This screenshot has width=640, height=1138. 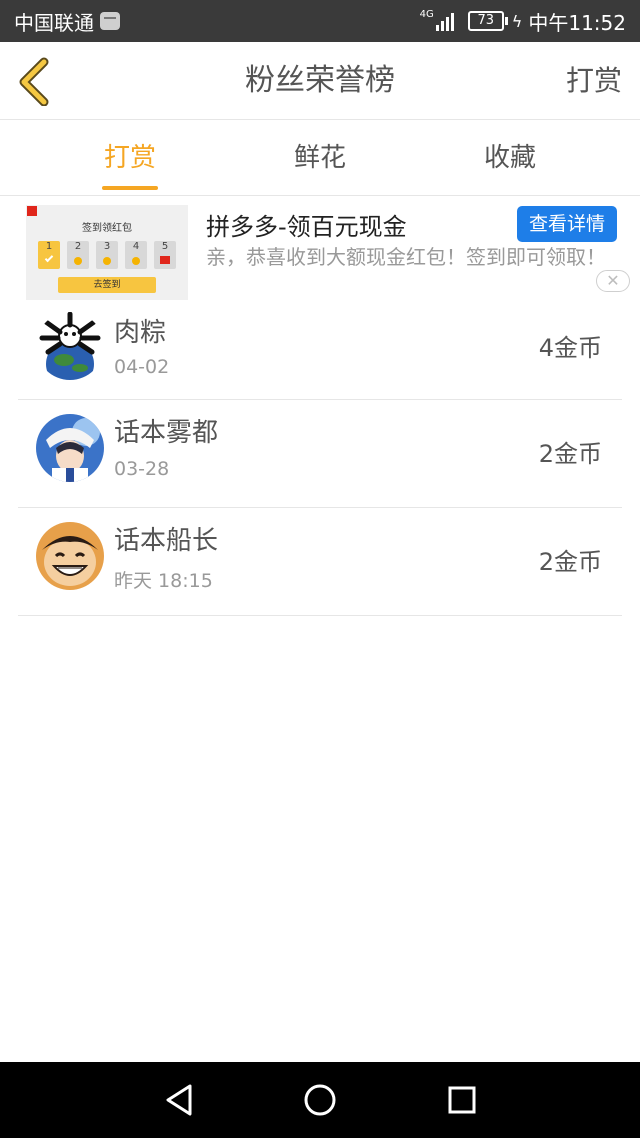 I want to click on checkin-day: 1, so click(x=49, y=255).